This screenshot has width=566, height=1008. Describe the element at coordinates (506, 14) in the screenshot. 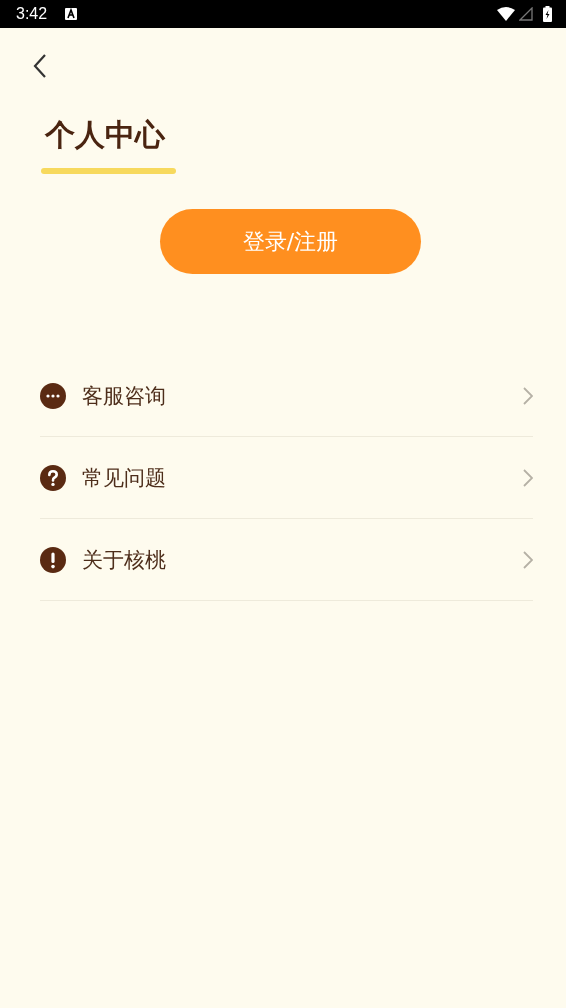

I see `wifi-icon` at that location.